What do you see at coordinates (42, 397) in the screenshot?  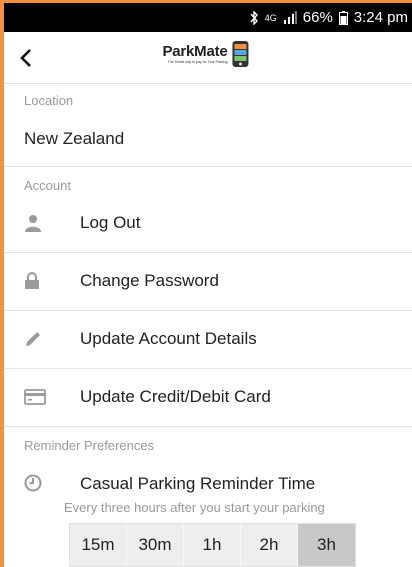 I see `credit-card-icon` at bounding box center [42, 397].